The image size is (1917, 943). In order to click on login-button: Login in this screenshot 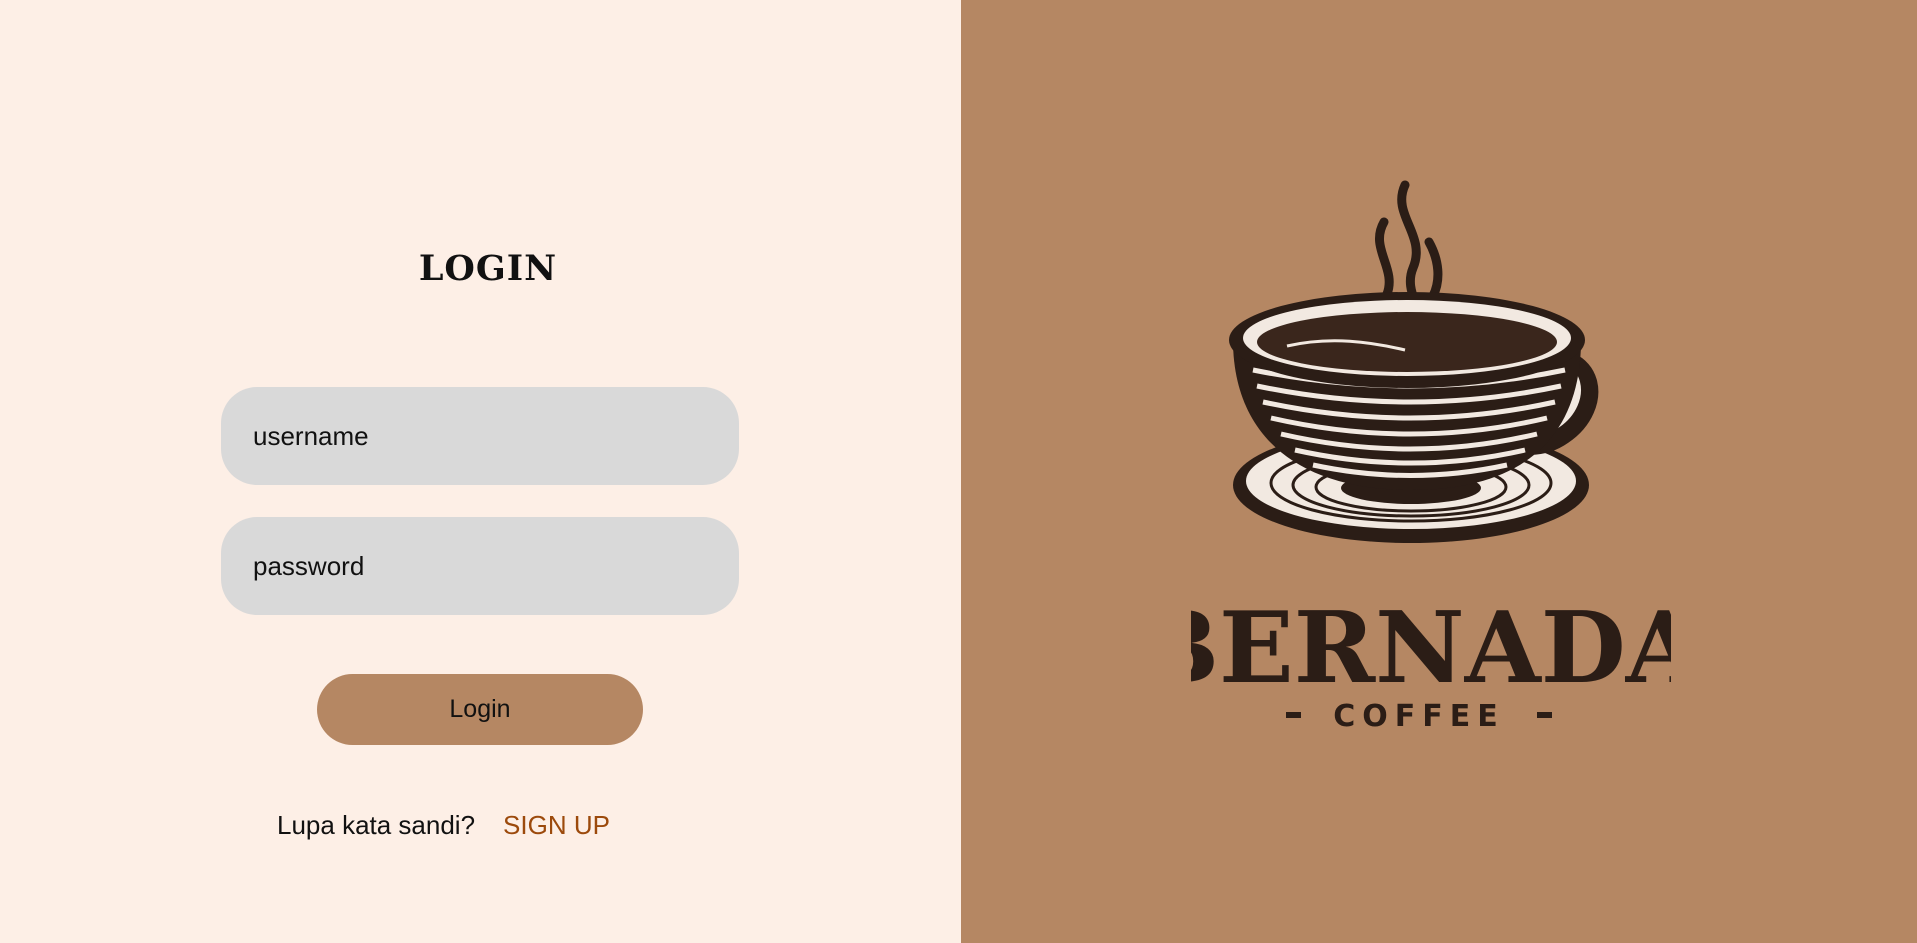, I will do `click(480, 709)`.